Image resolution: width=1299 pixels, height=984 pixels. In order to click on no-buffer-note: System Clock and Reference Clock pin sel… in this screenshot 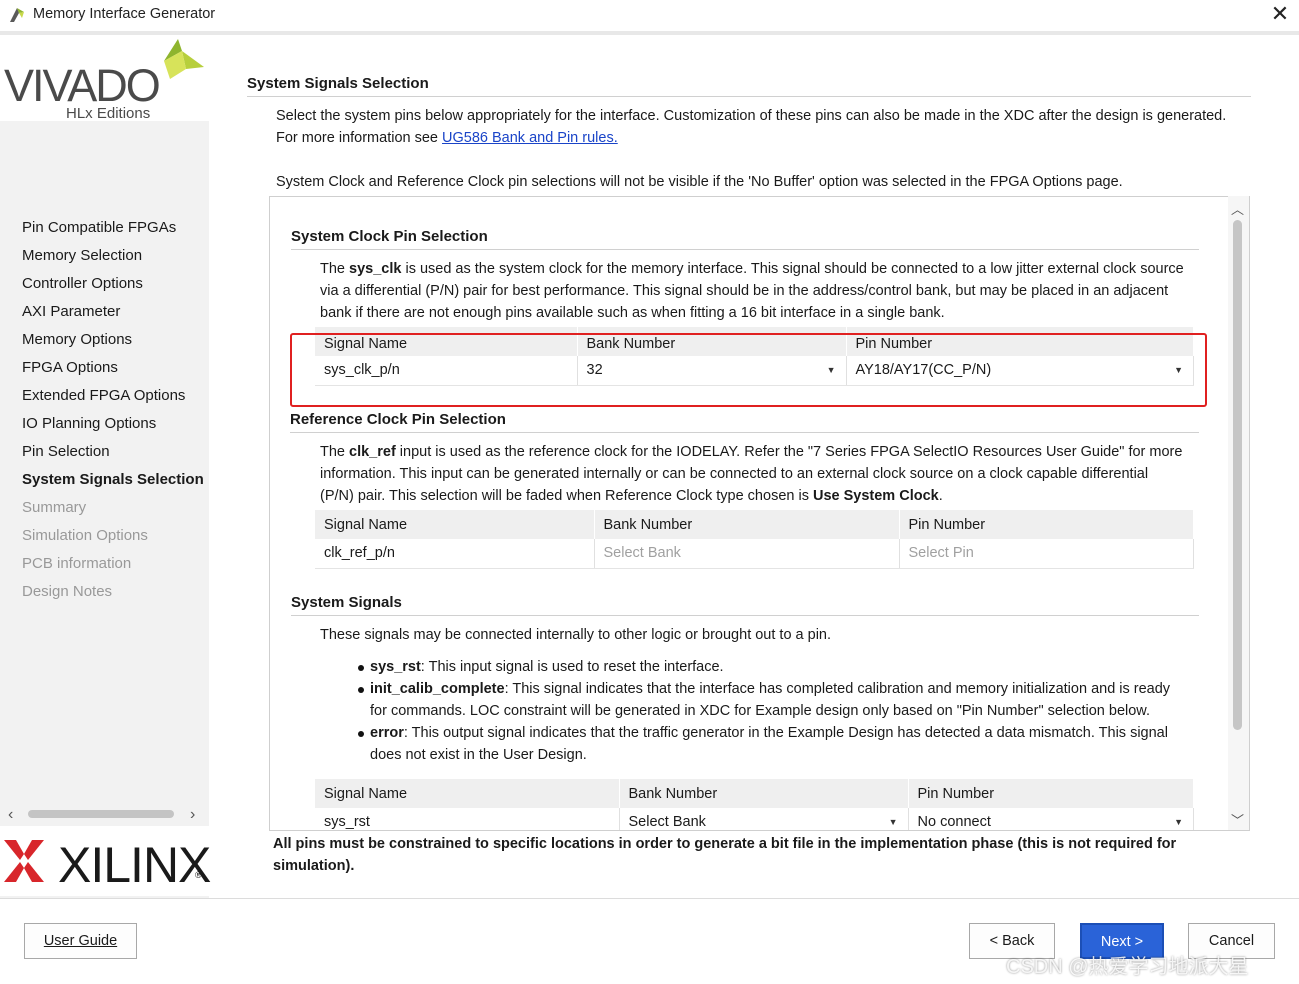, I will do `click(699, 182)`.